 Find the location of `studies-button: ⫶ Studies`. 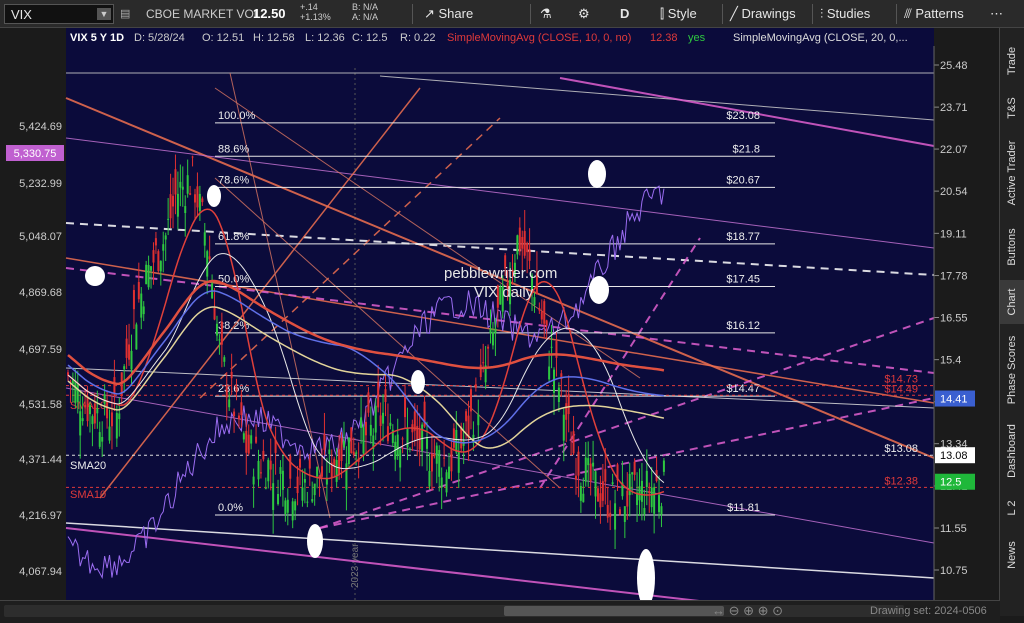

studies-button: ⫶ Studies is located at coordinates (845, 14).